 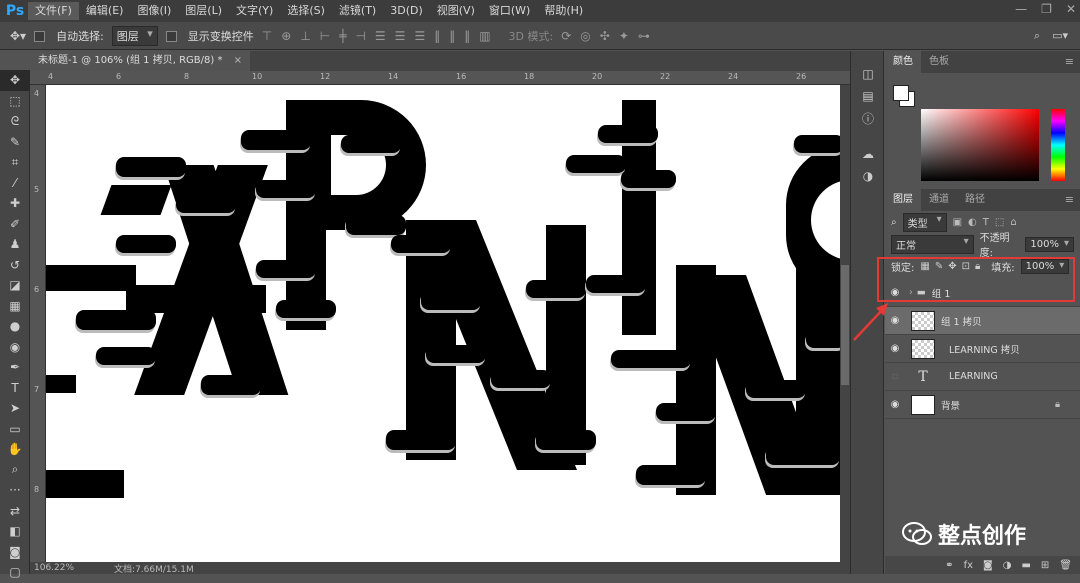 I want to click on close-icon: ✕, so click(x=1071, y=9).